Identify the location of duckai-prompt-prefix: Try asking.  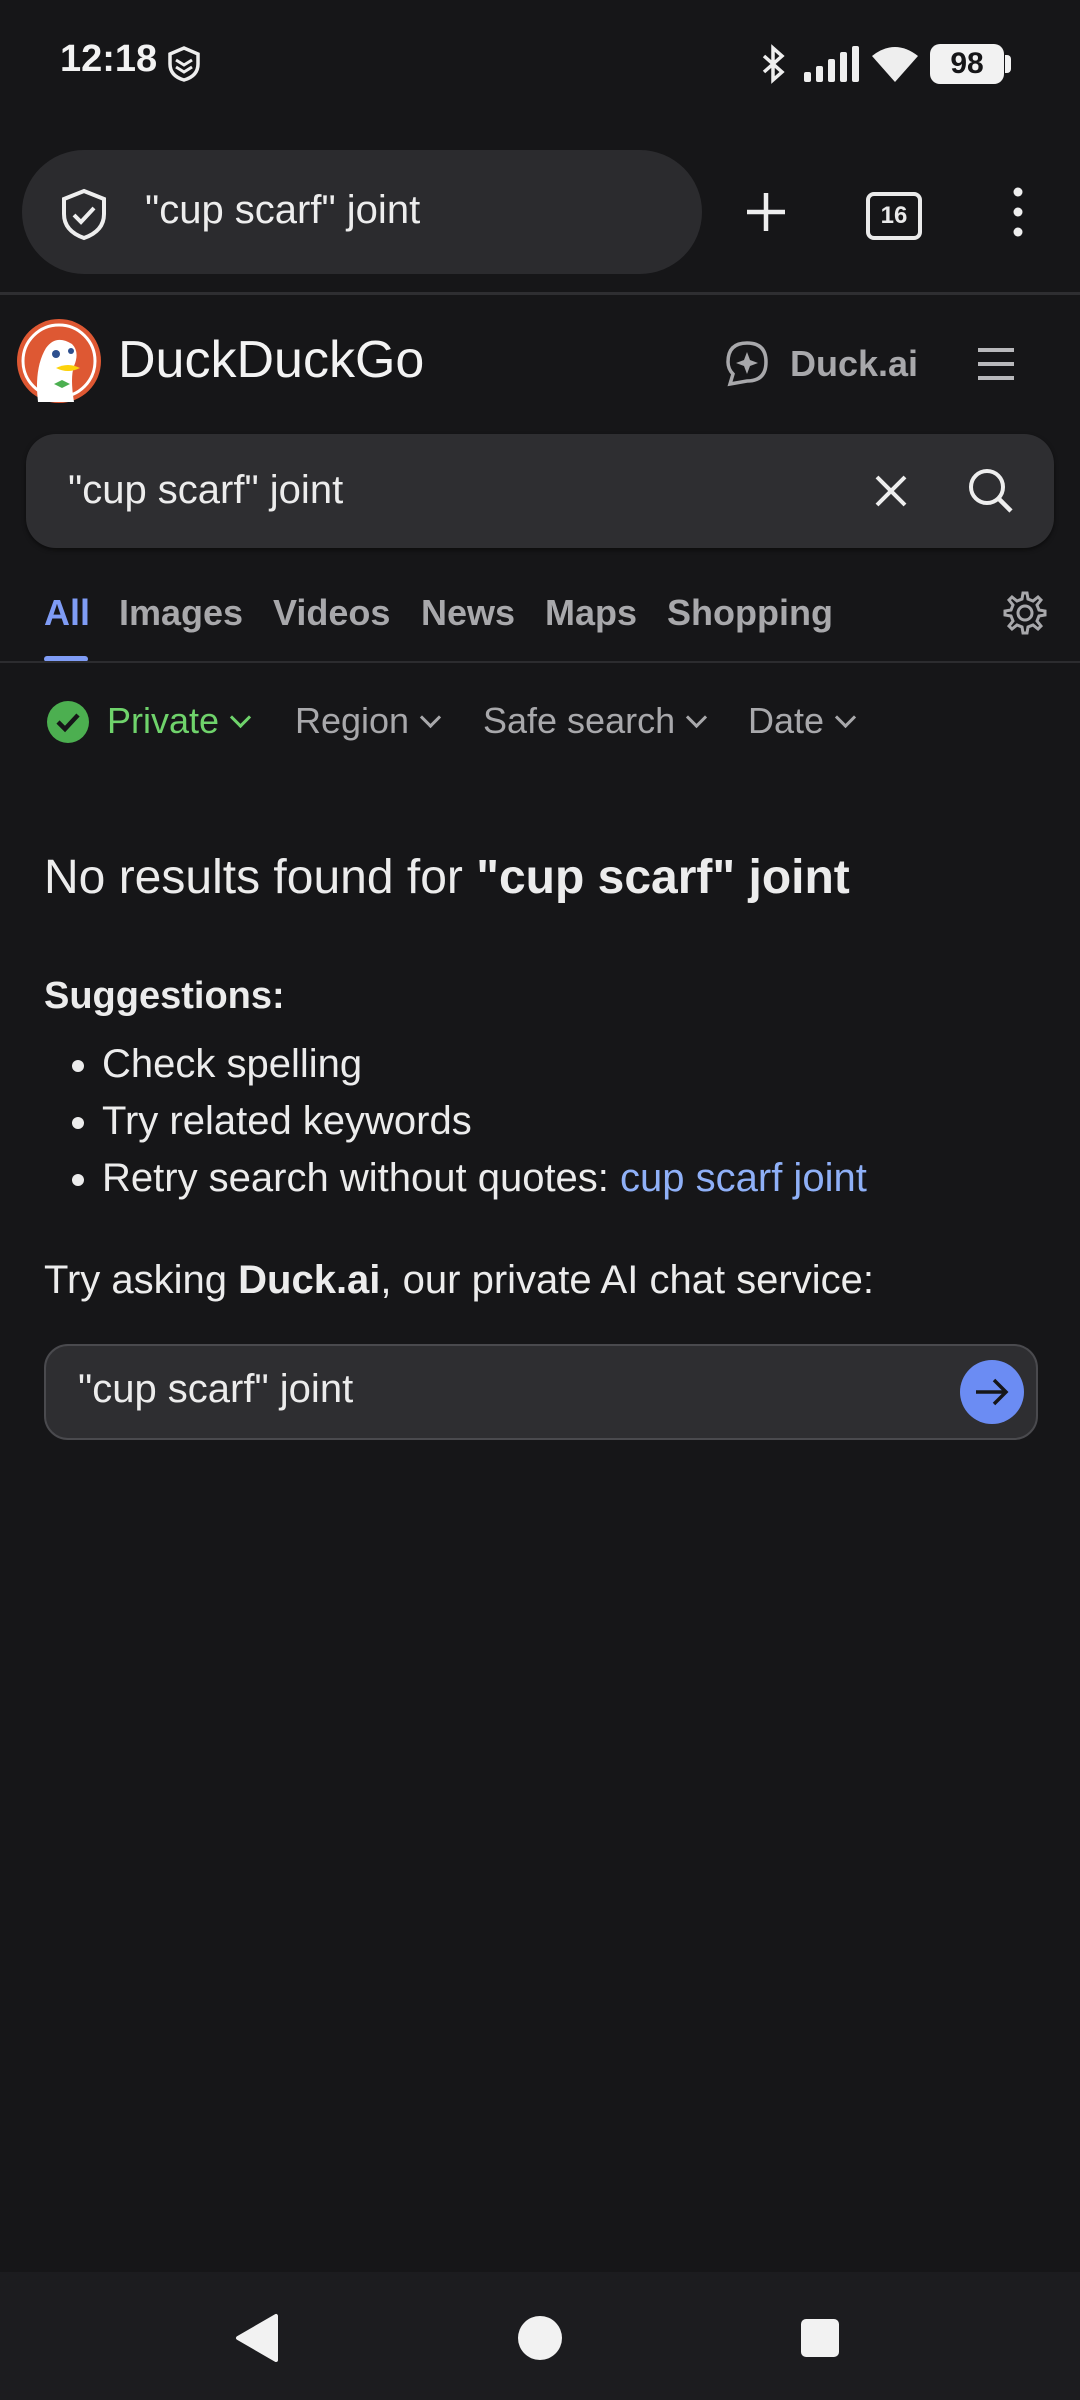
(141, 1280).